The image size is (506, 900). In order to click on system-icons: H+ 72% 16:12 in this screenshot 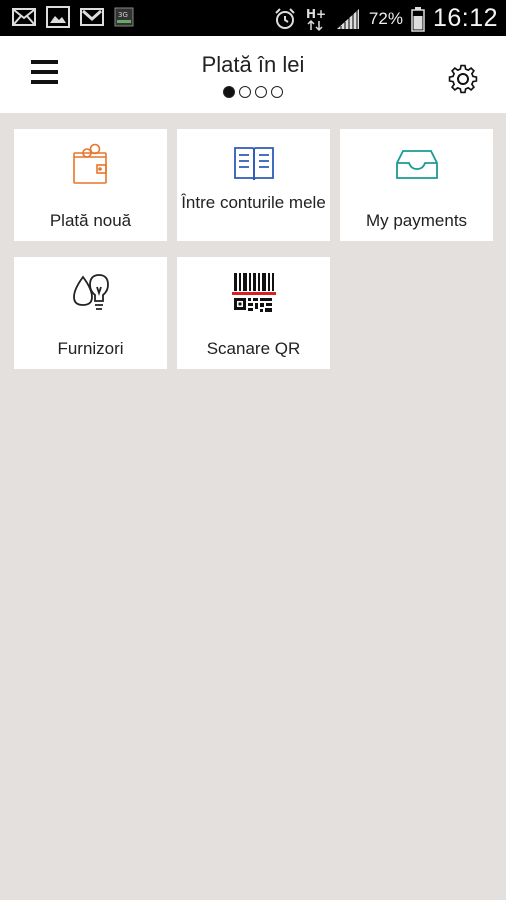, I will do `click(385, 18)`.